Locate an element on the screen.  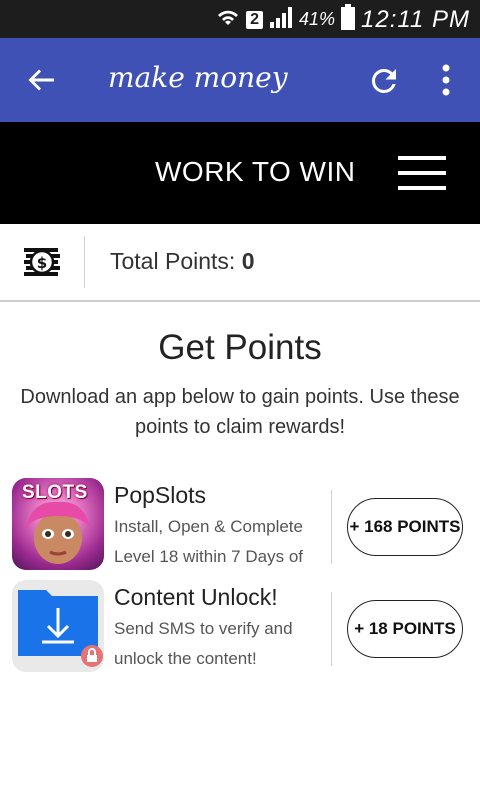
points-button: + 18 POINTS is located at coordinates (405, 629).